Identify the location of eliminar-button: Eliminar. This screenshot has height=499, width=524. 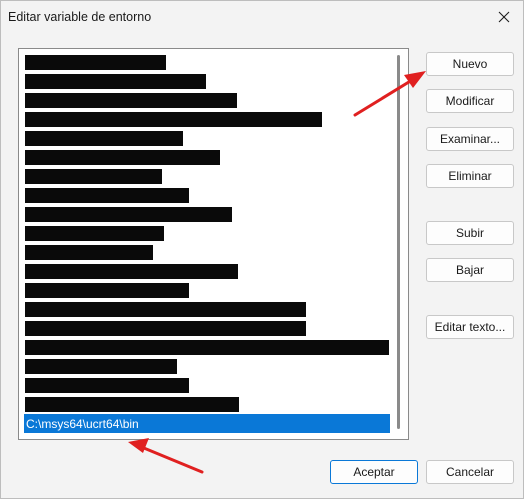
(470, 176).